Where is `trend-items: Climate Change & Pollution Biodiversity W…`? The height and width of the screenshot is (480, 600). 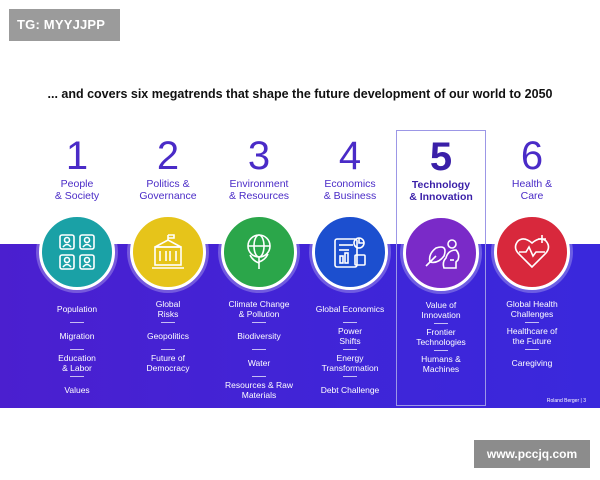 trend-items: Climate Change & Pollution Biodiversity W… is located at coordinates (259, 349).